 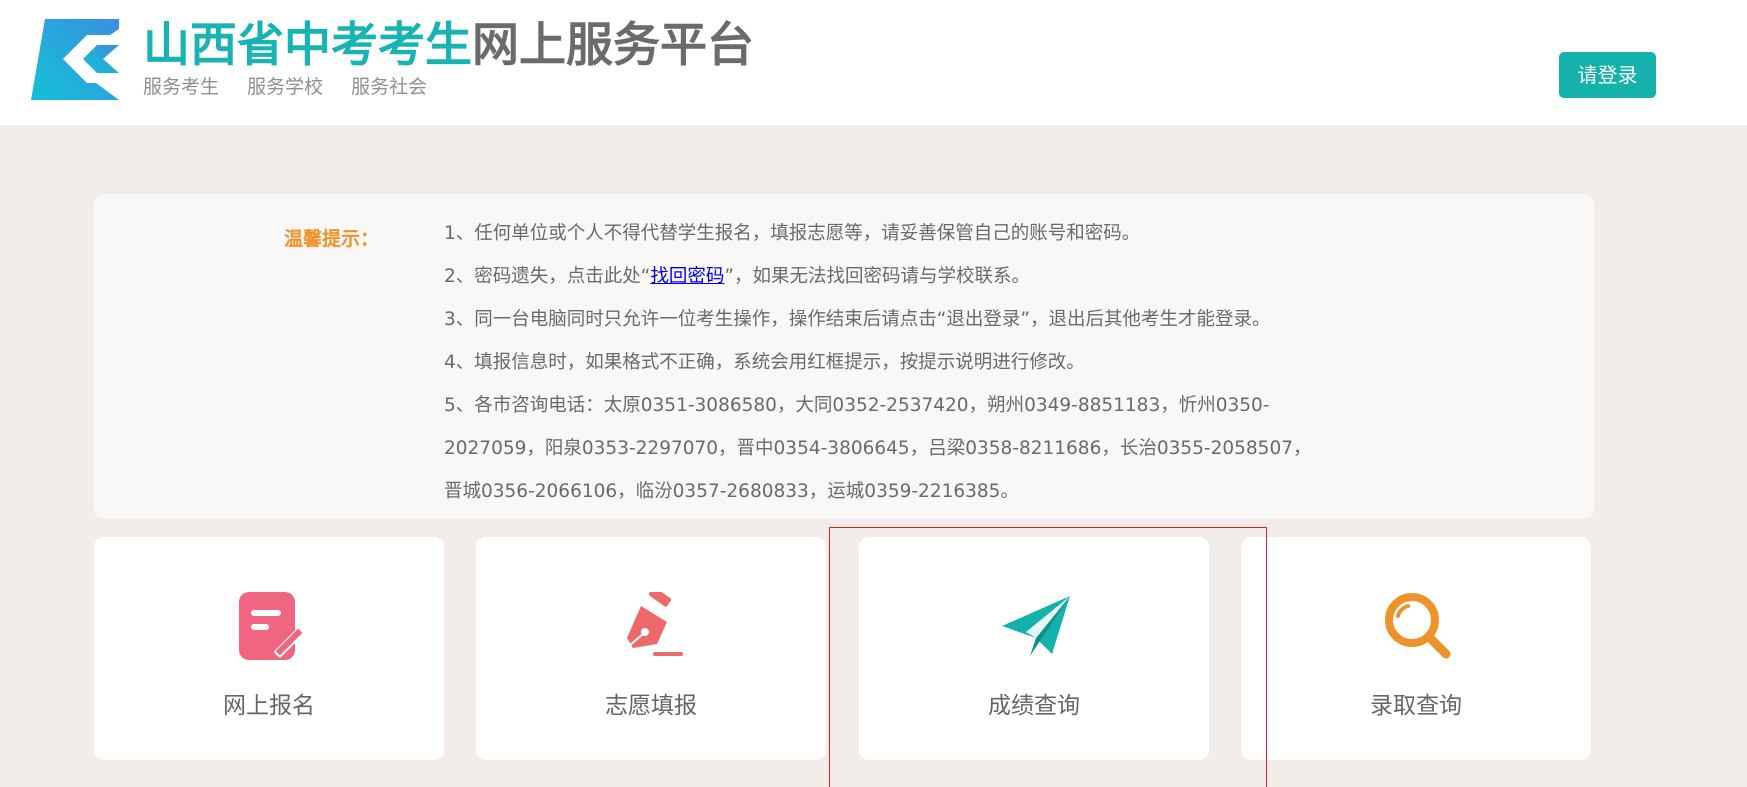 I want to click on login-button: 请登录, so click(x=1607, y=75).